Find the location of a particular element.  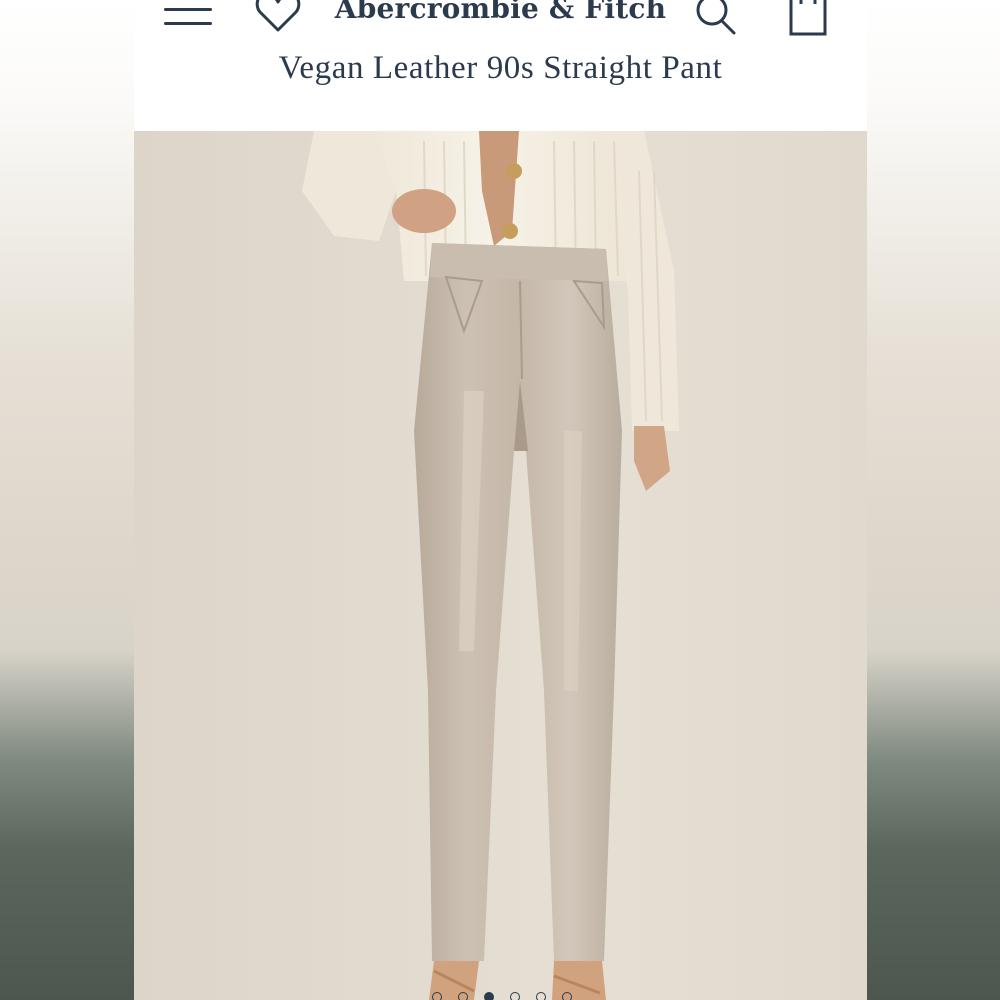

carousel-dot-active is located at coordinates (488, 996).